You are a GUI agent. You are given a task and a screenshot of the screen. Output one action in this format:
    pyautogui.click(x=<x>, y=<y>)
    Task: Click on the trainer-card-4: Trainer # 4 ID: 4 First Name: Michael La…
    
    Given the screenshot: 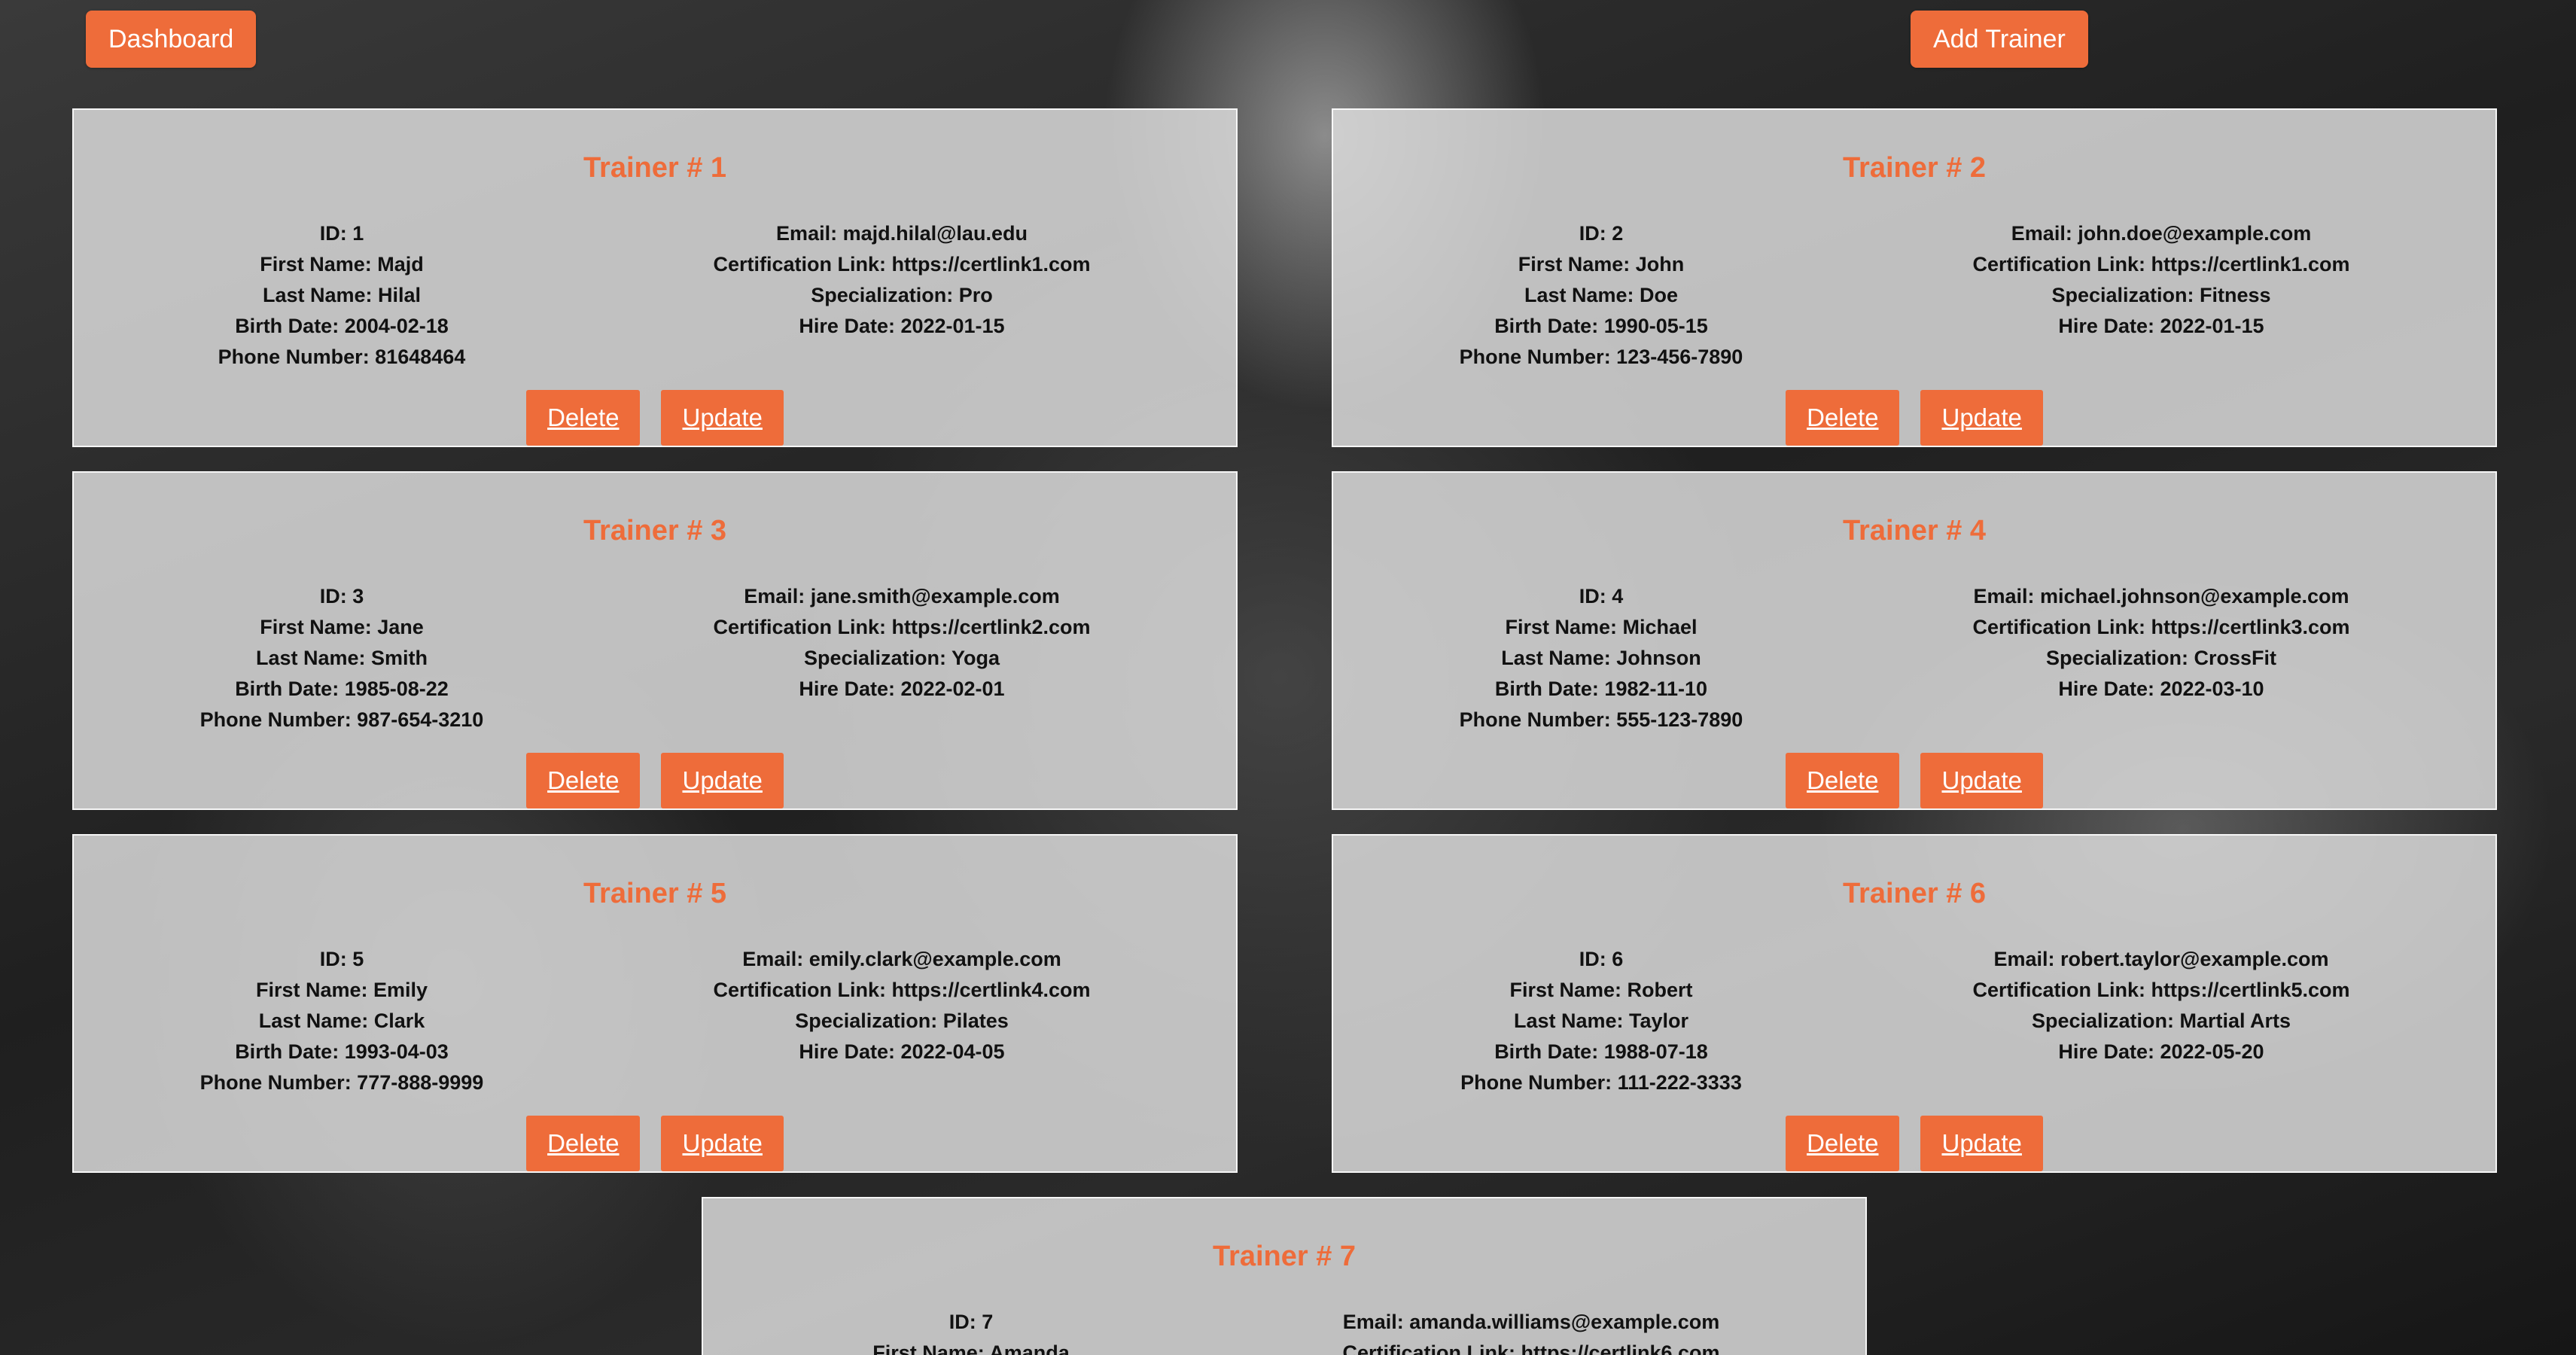 What is the action you would take?
    pyautogui.click(x=1915, y=640)
    